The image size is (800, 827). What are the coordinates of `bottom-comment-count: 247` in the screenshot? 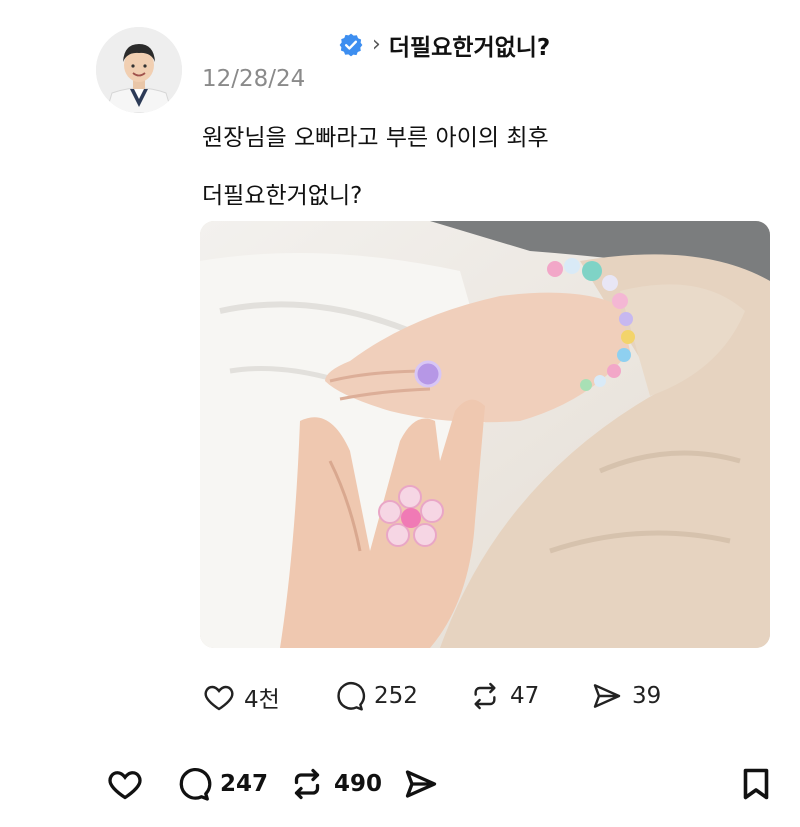 It's located at (244, 784).